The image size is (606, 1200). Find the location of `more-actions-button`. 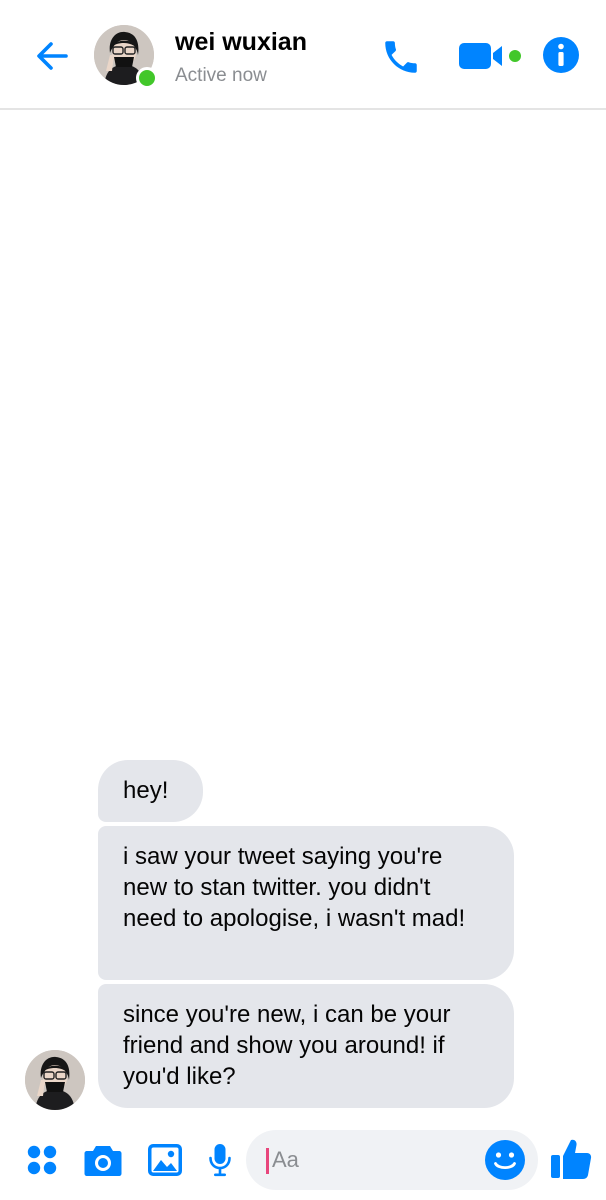

more-actions-button is located at coordinates (42, 1160).